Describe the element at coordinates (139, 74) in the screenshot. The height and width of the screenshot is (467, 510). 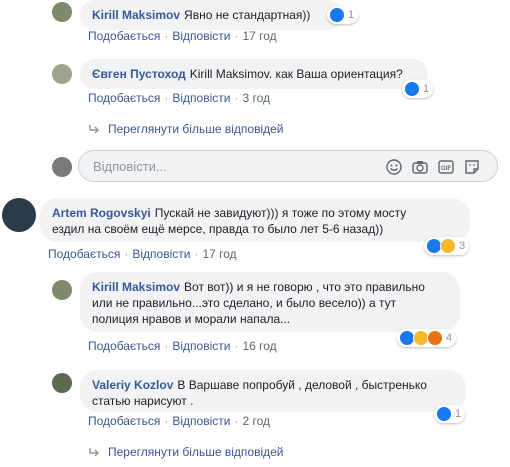
I see `comment-author: Євген Пустоход` at that location.